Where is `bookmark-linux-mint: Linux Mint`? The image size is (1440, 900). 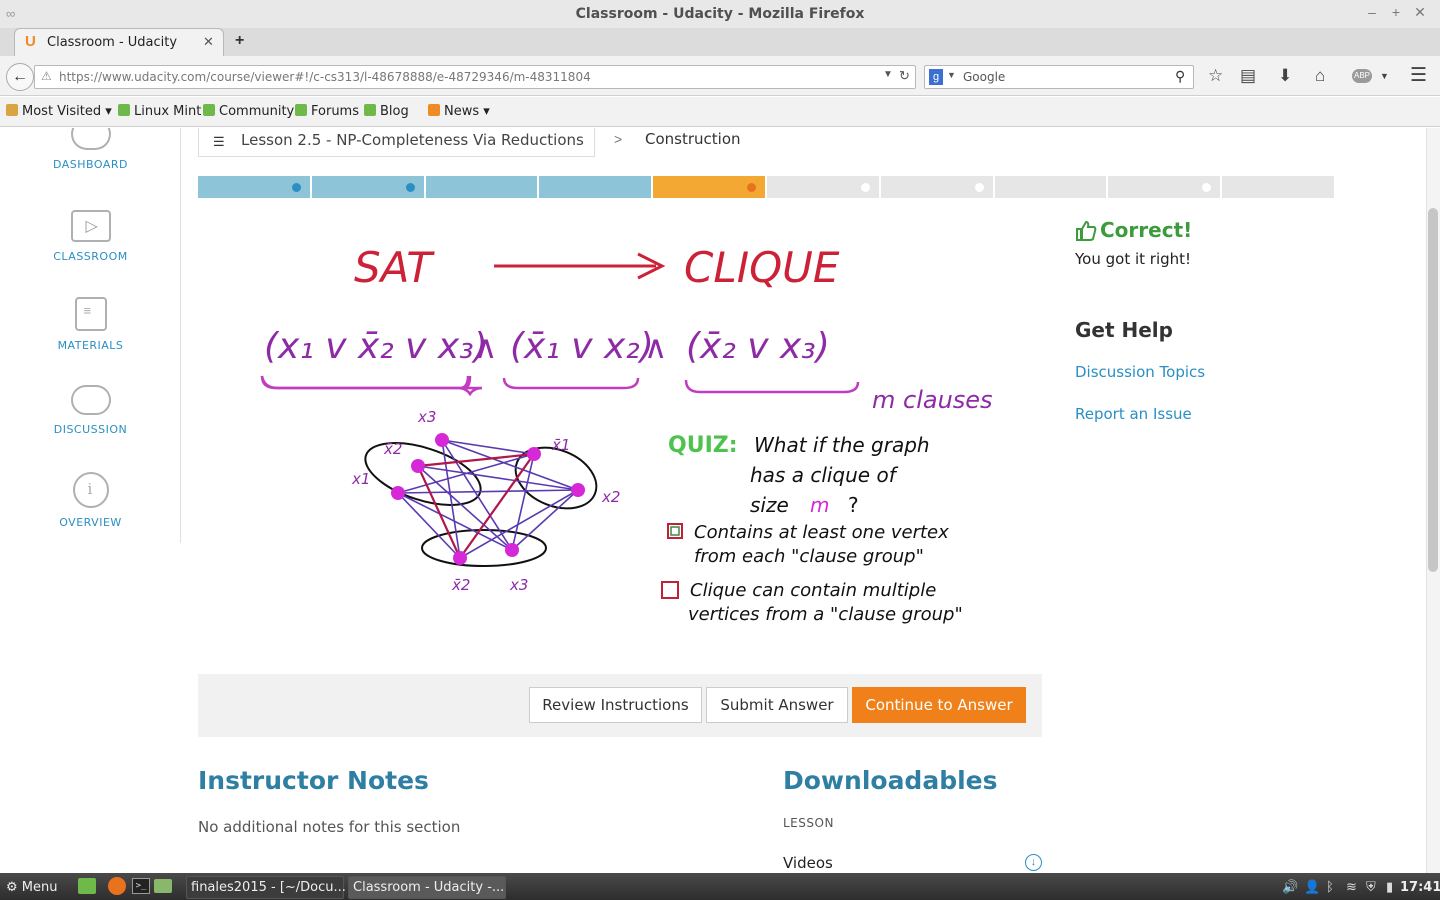 bookmark-linux-mint: Linux Mint is located at coordinates (159, 111).